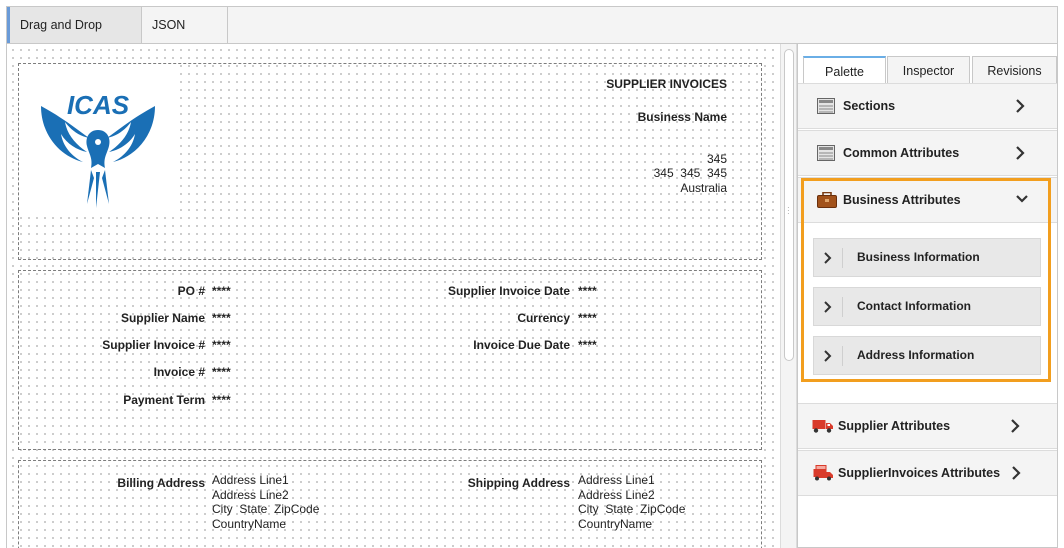 This screenshot has height=548, width=1064. I want to click on palette-item-supplier-attributes: Supplier Attributes, so click(927, 426).